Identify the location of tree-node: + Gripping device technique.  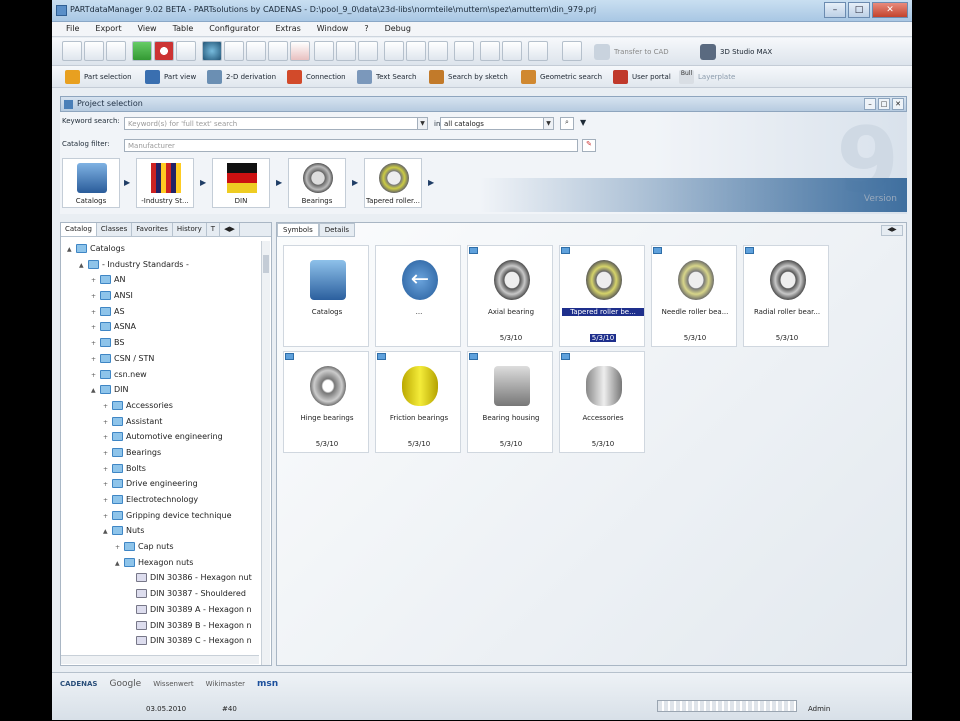
(160, 516).